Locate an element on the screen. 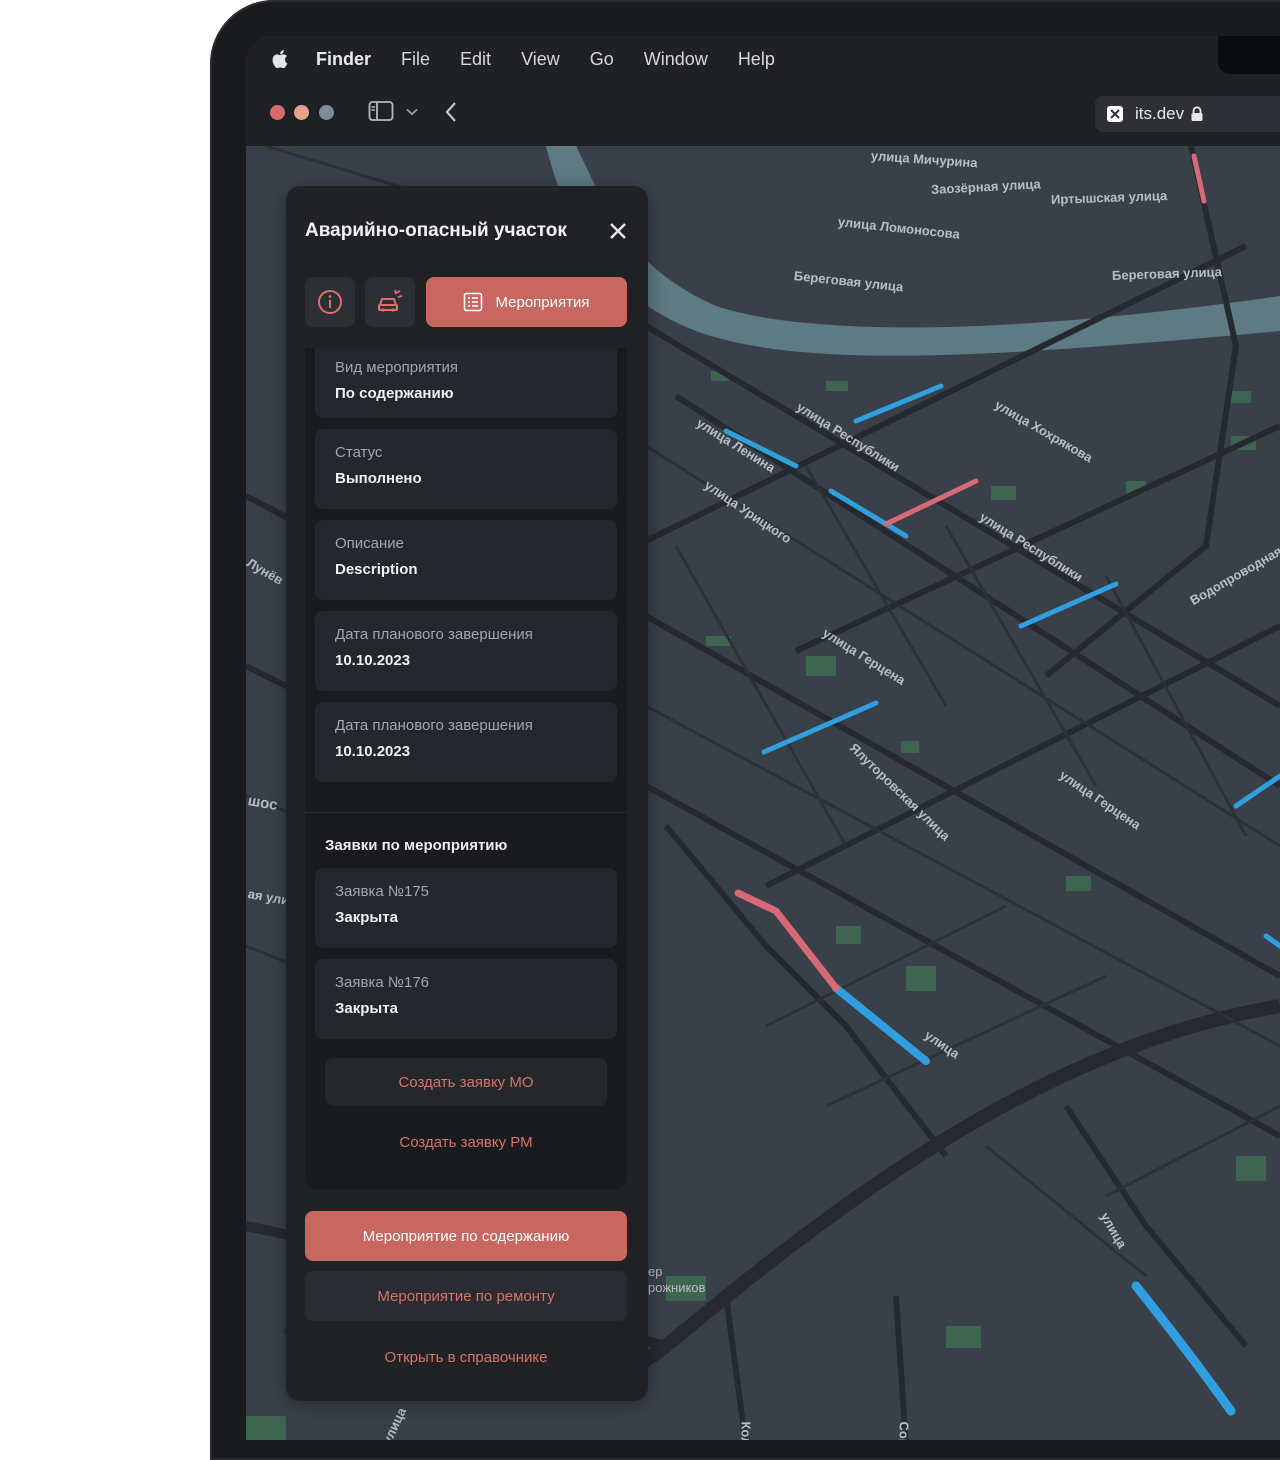 The height and width of the screenshot is (1460, 1280). field-value: По содержанию is located at coordinates (394, 393).